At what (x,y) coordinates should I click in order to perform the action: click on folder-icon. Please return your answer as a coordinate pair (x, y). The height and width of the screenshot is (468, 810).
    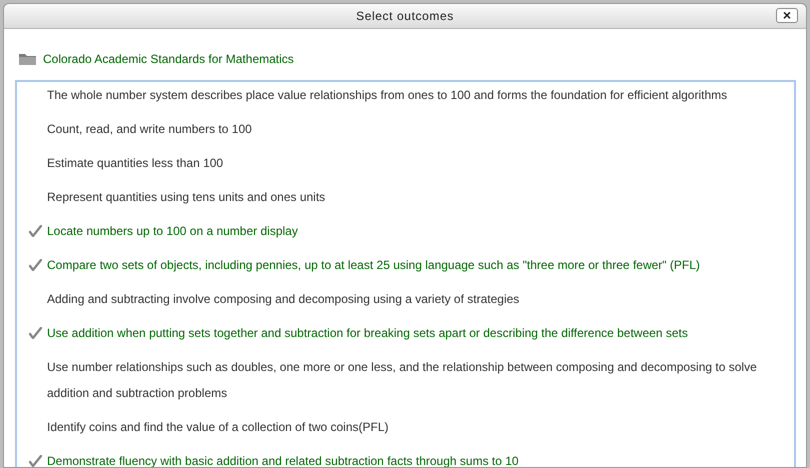
    Looking at the image, I should click on (27, 59).